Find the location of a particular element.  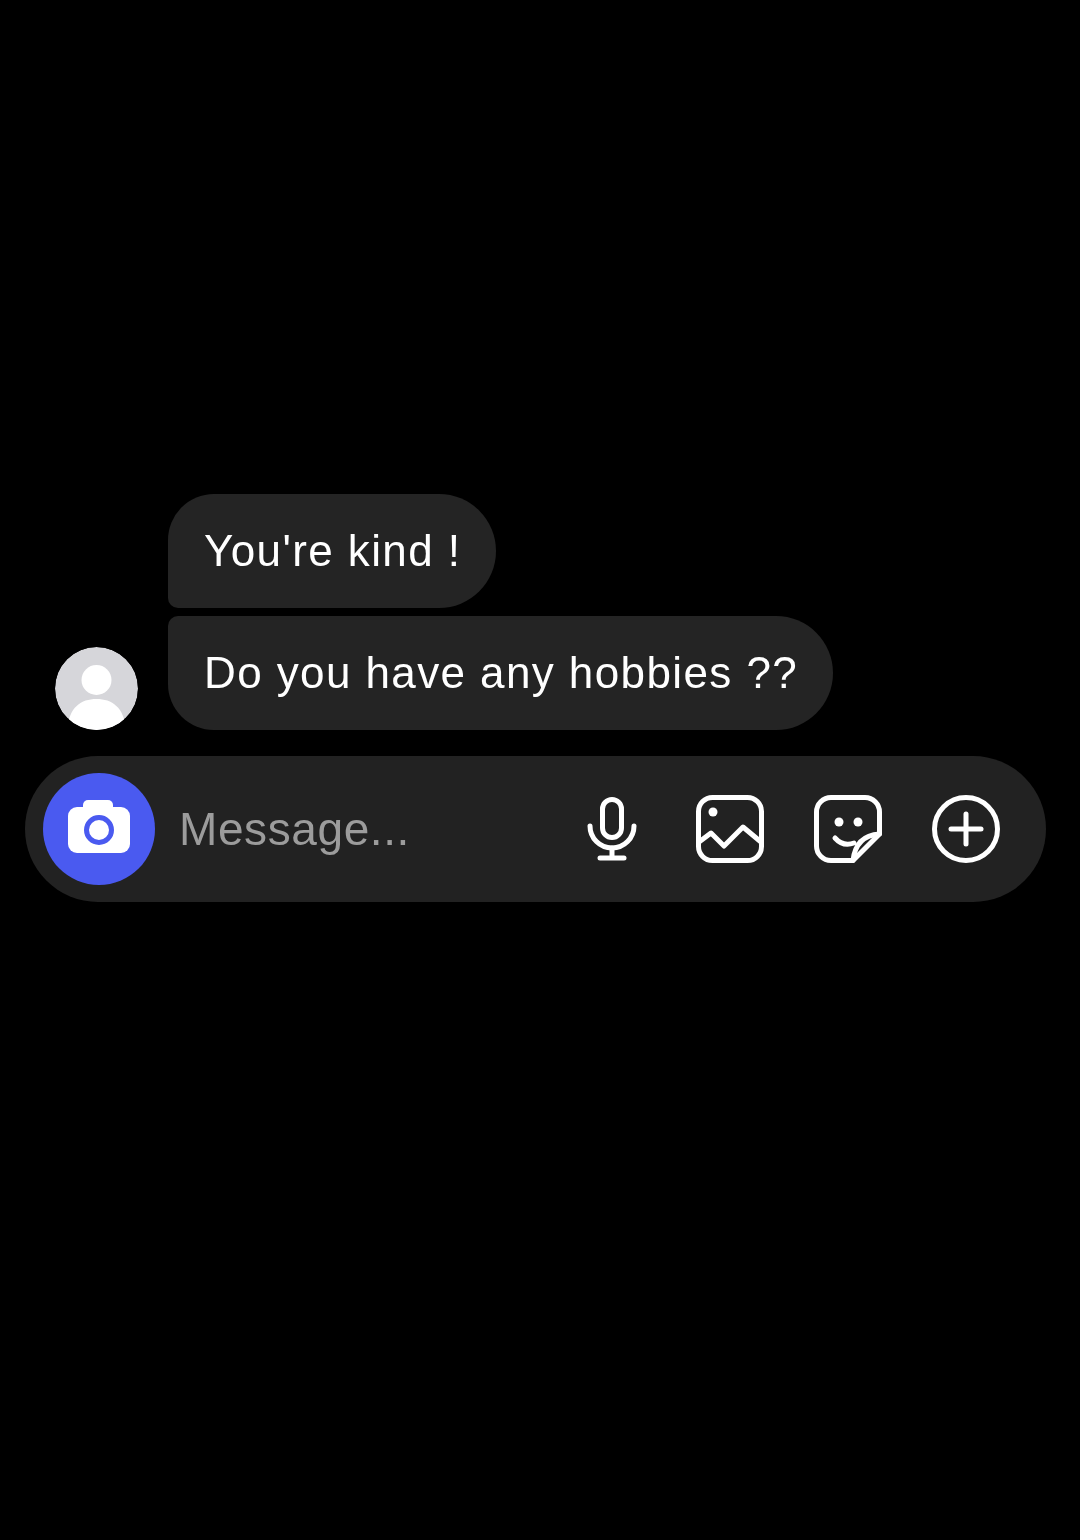

camera-icon is located at coordinates (99, 829).